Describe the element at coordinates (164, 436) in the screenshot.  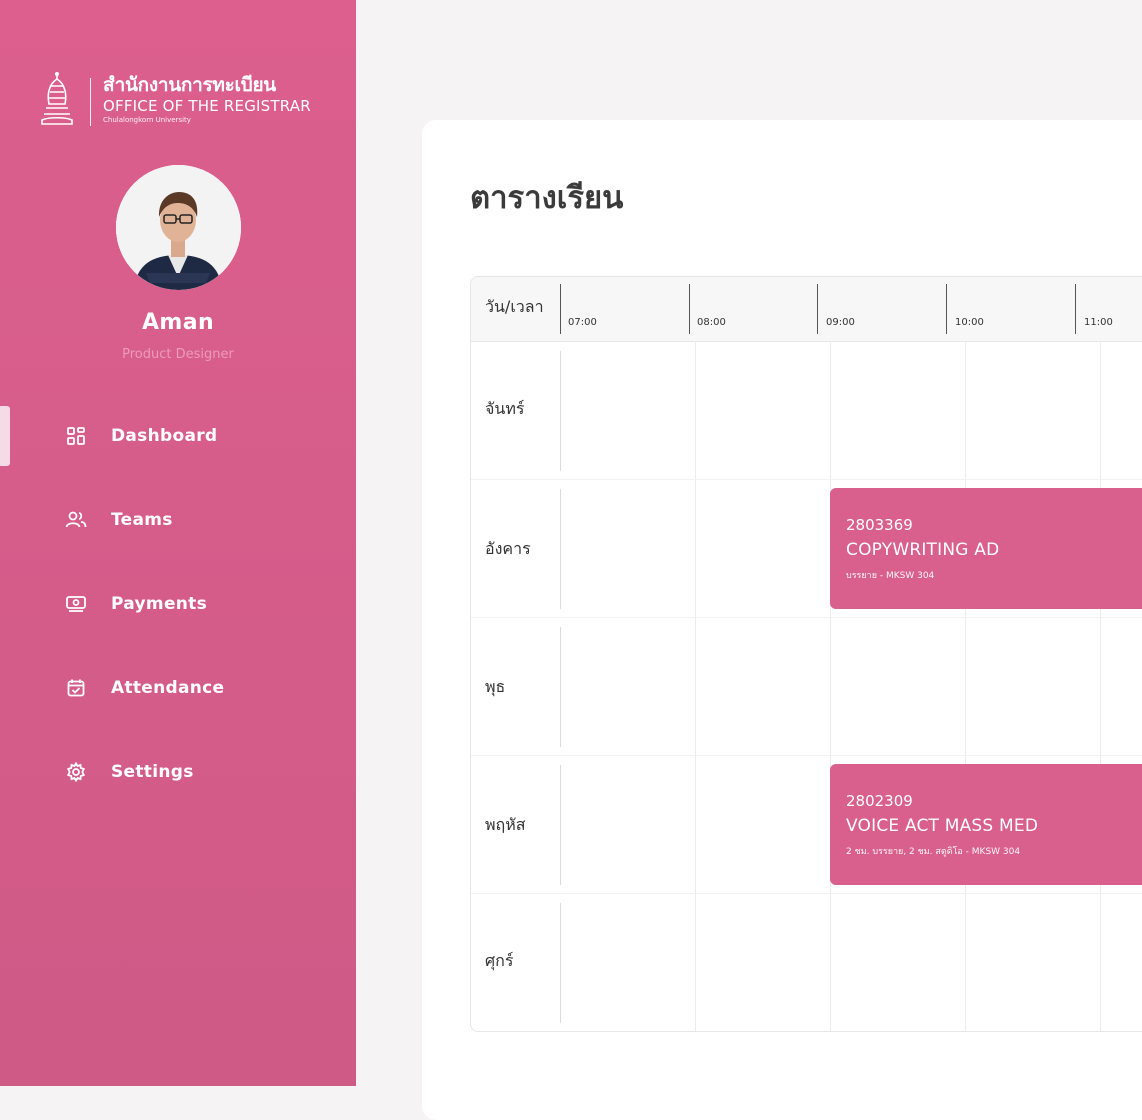
I see `sidebar-item-label: Dashboard` at that location.